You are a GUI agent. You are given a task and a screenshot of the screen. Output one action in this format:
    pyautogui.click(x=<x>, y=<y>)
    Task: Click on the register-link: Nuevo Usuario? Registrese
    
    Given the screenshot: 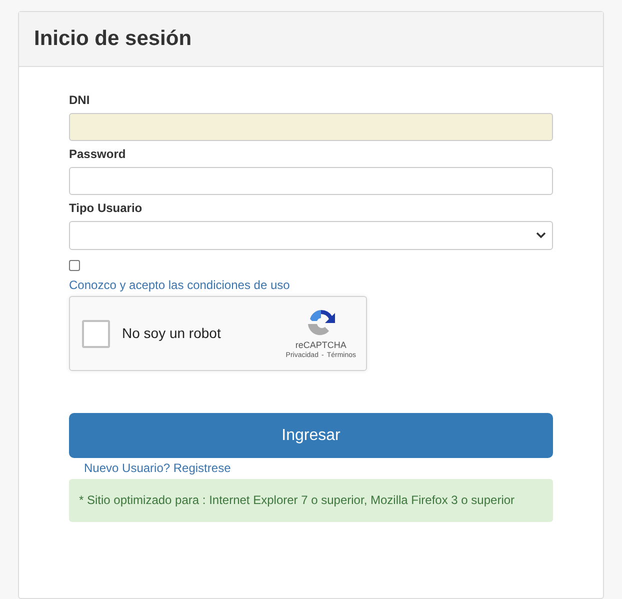 What is the action you would take?
    pyautogui.click(x=157, y=468)
    